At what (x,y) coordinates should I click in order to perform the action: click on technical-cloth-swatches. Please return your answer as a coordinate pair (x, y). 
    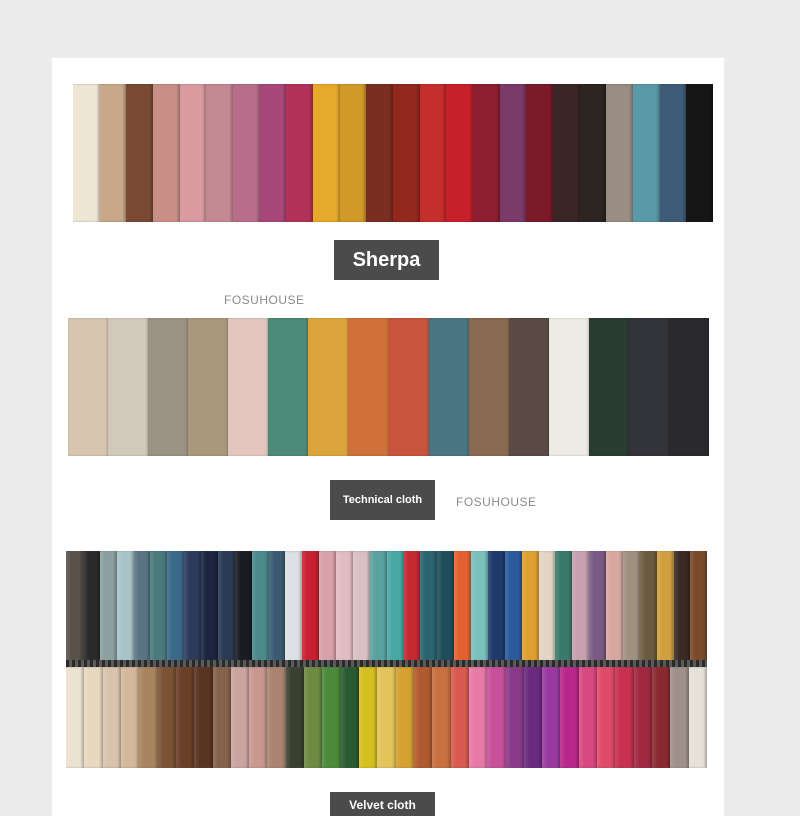
    Looking at the image, I should click on (388, 387).